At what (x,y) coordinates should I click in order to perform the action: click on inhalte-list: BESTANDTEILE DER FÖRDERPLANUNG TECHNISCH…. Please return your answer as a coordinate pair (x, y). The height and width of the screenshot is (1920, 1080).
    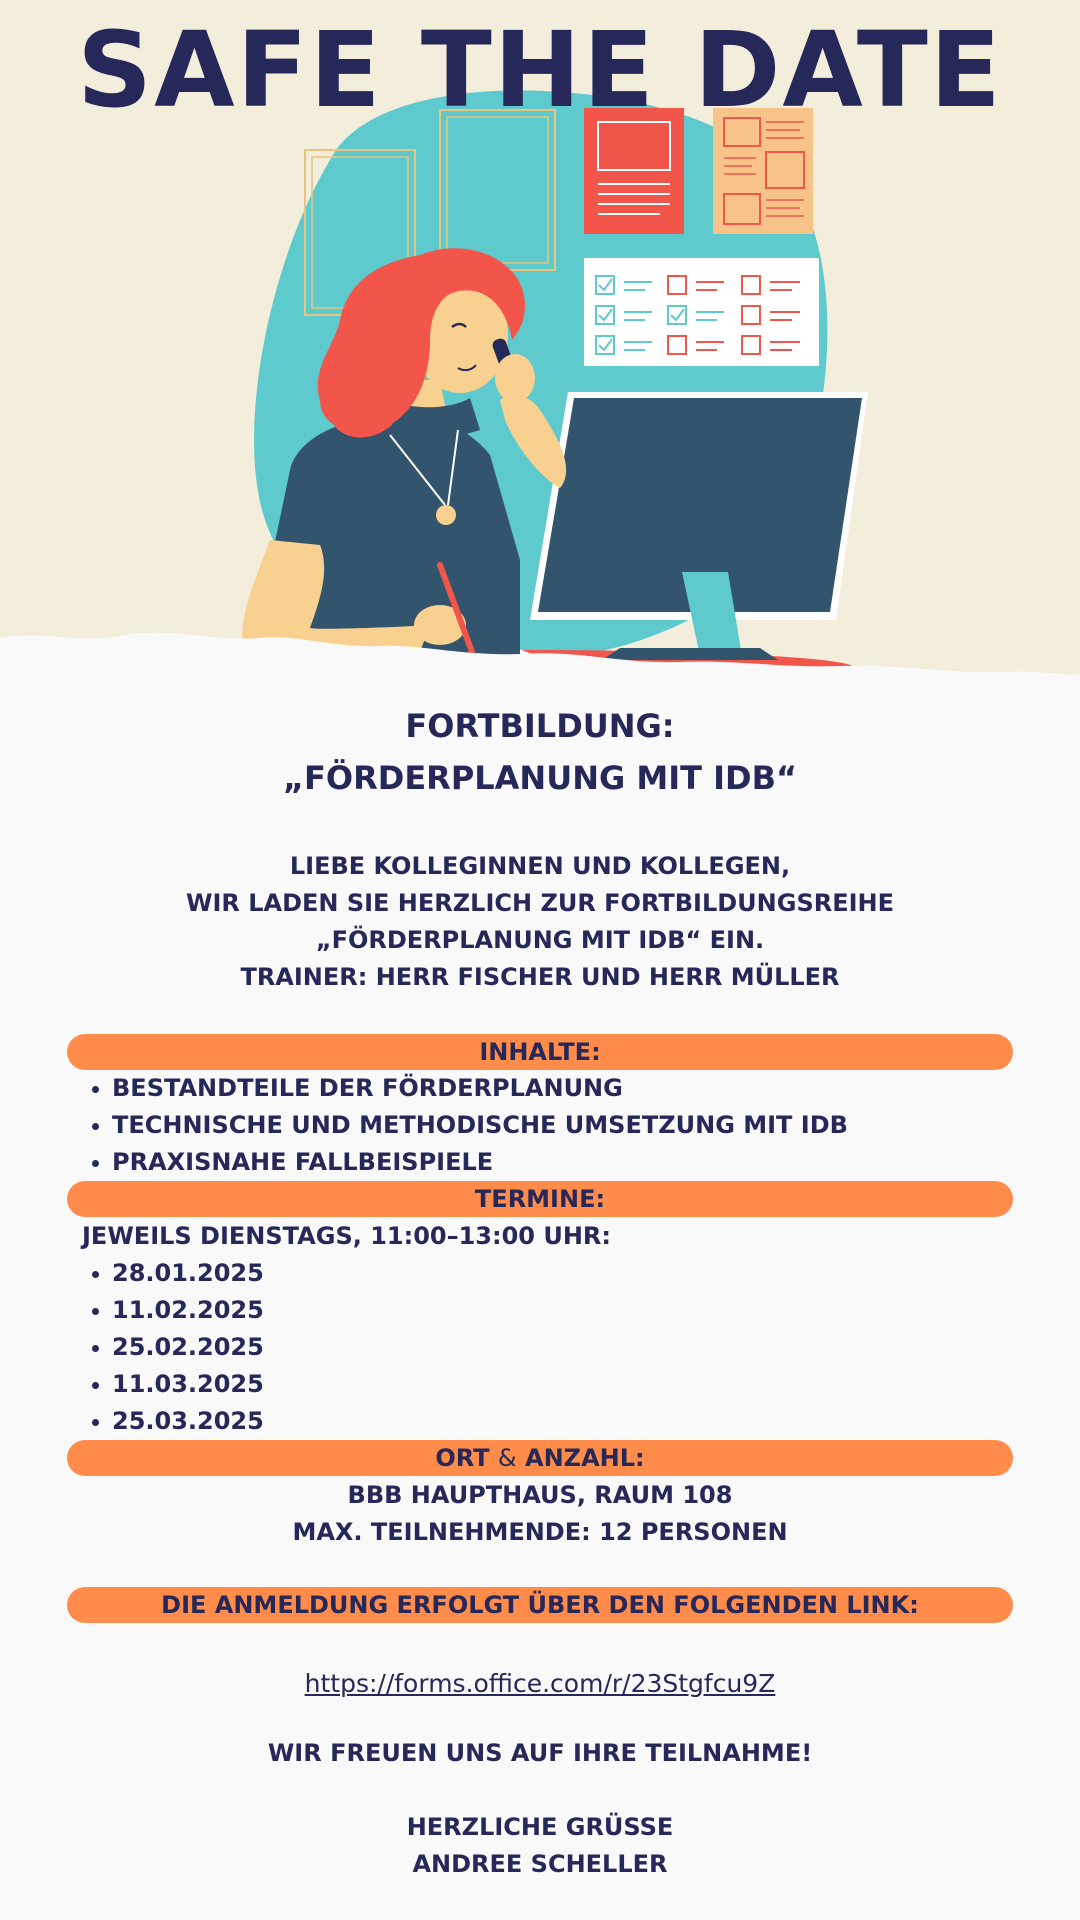
    Looking at the image, I should click on (424, 1125).